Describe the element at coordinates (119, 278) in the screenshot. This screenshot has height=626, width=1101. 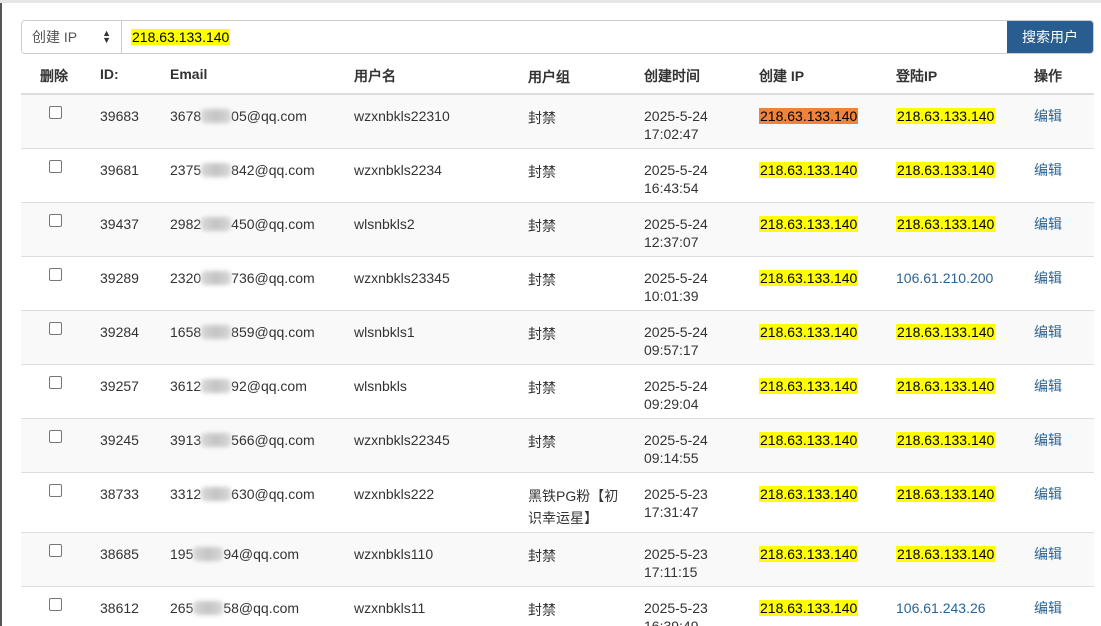
I see `row-id: 39289` at that location.